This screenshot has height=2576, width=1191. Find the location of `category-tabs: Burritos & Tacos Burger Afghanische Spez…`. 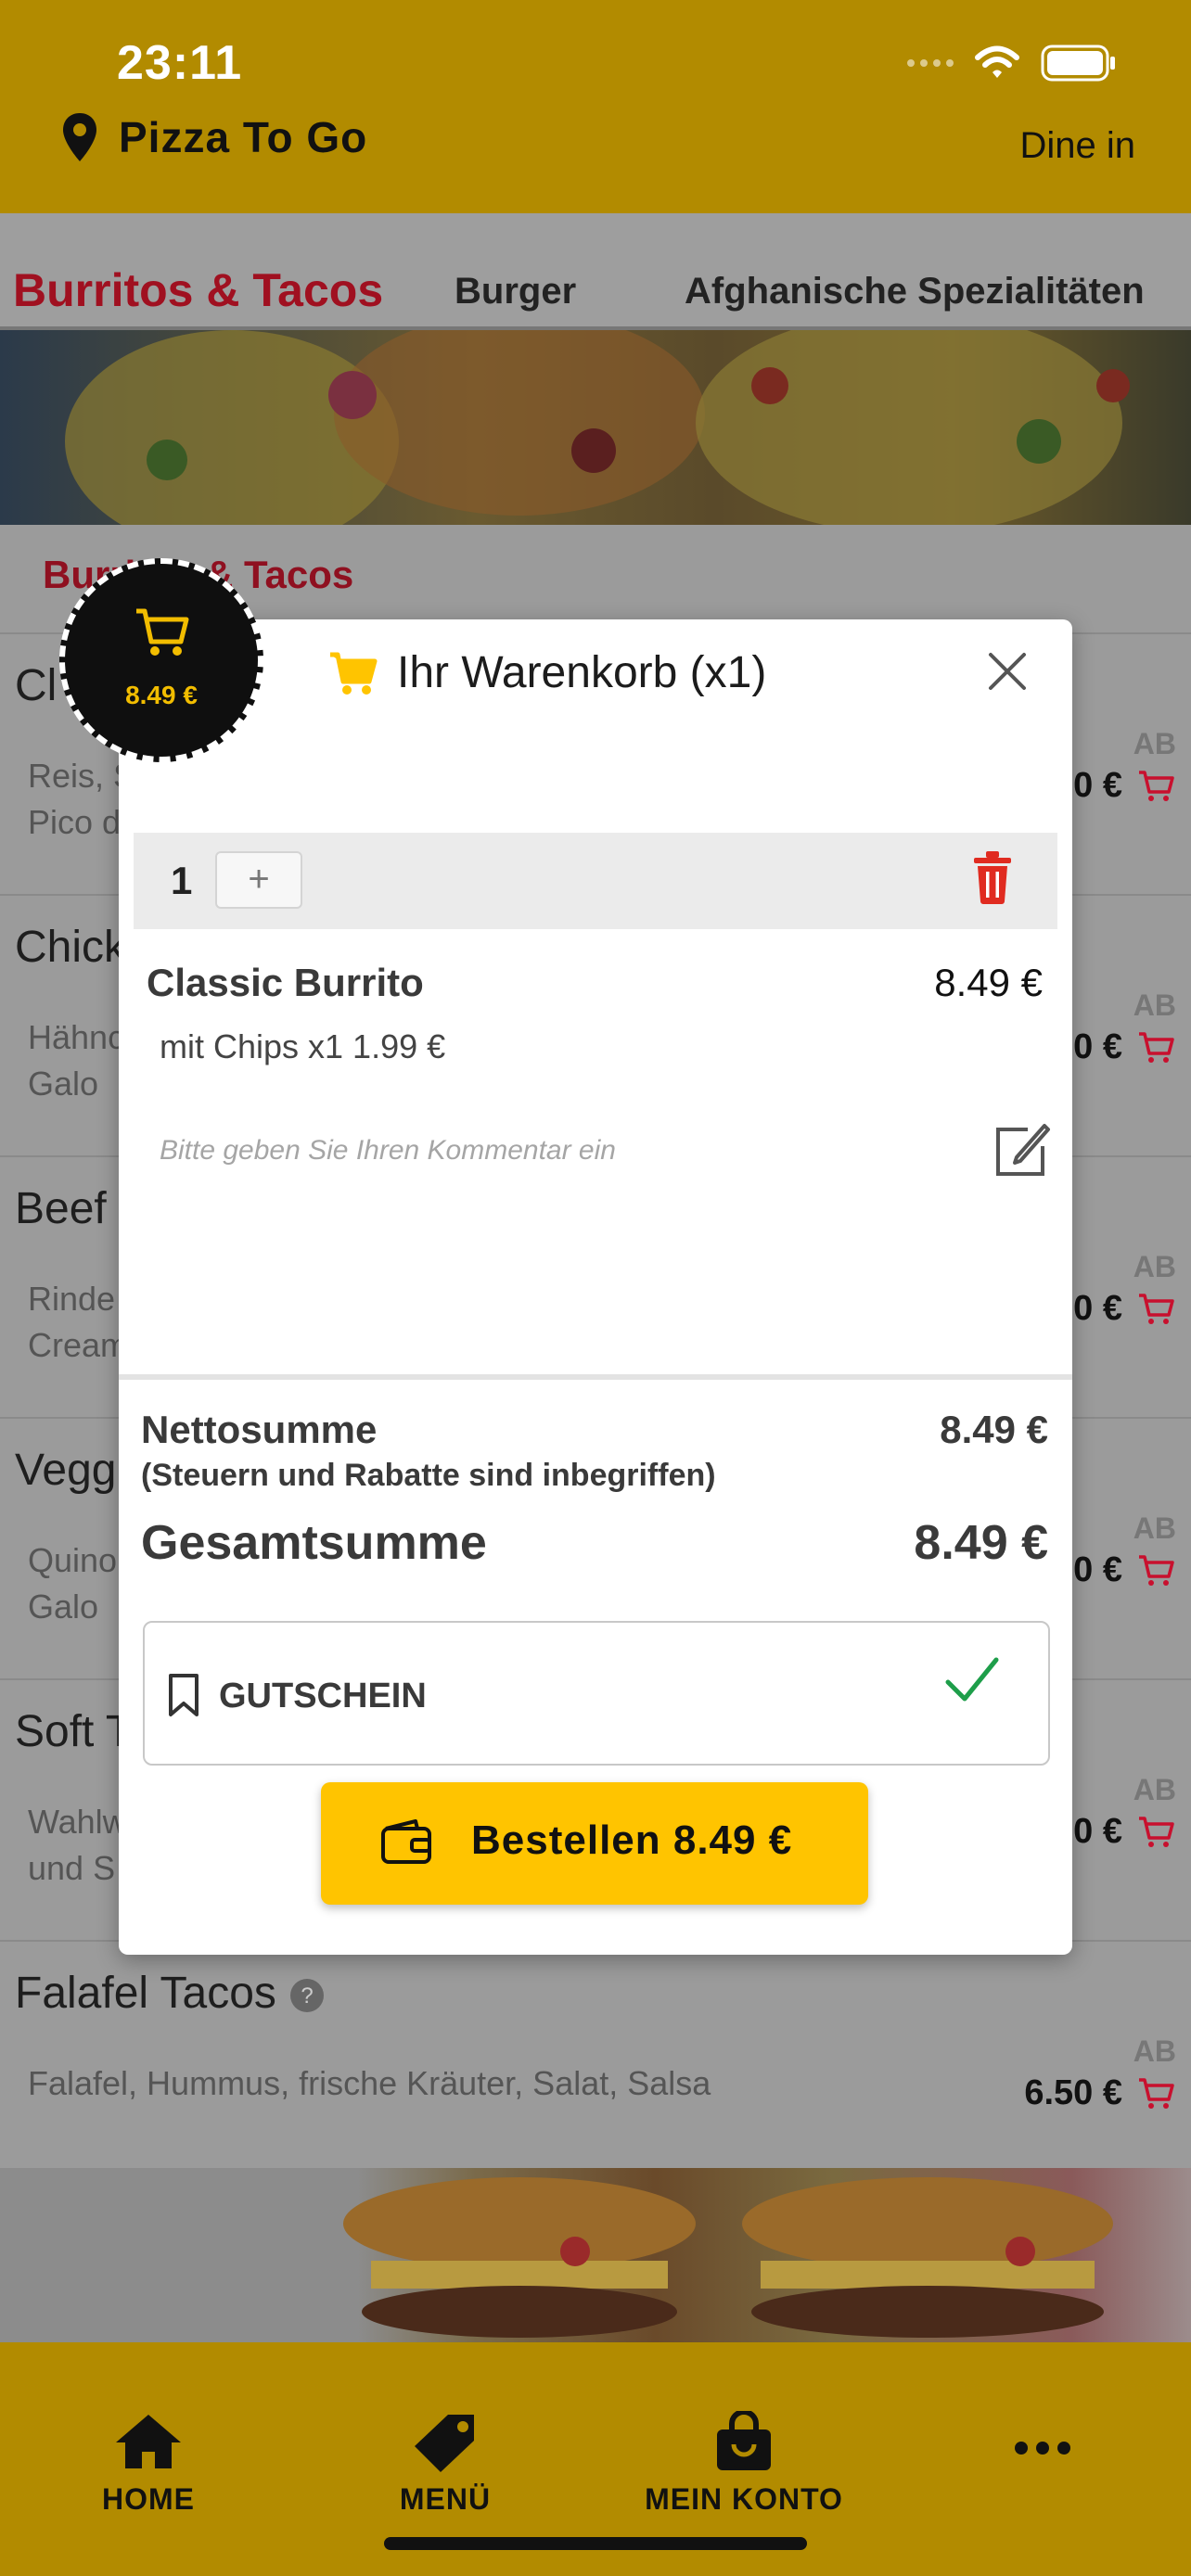

category-tabs: Burritos & Tacos Burger Afghanische Spez… is located at coordinates (595, 271).